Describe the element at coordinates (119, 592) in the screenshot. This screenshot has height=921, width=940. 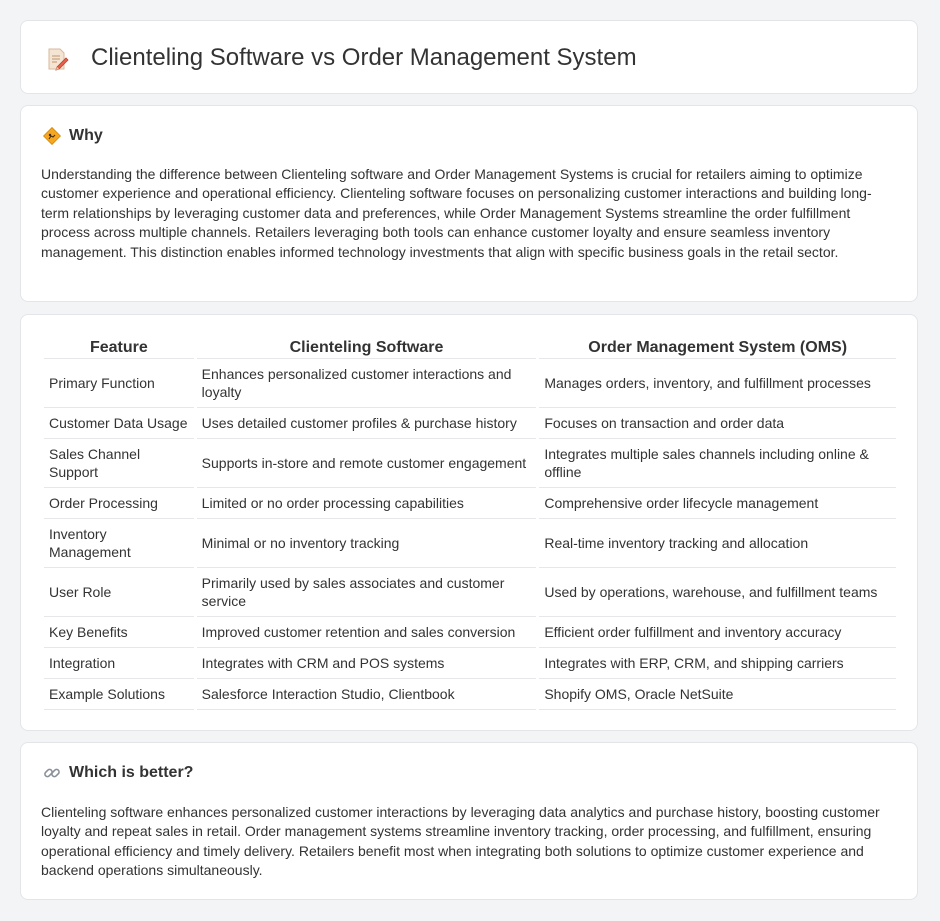
I see `feature-cell: User Role` at that location.